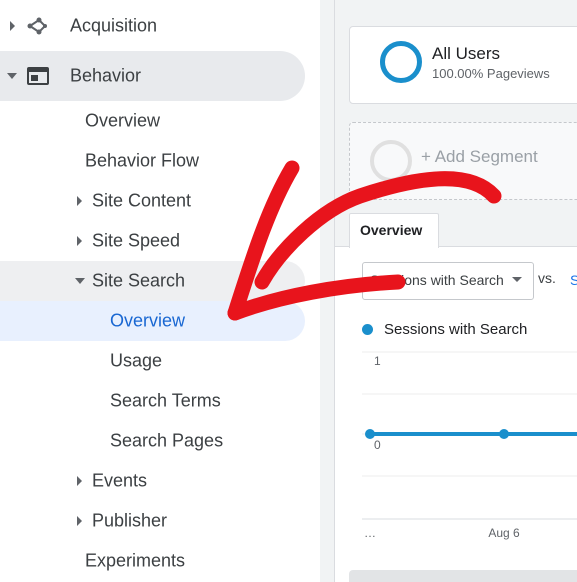 This screenshot has width=577, height=582. What do you see at coordinates (463, 576) in the screenshot?
I see `next-card-edge` at bounding box center [463, 576].